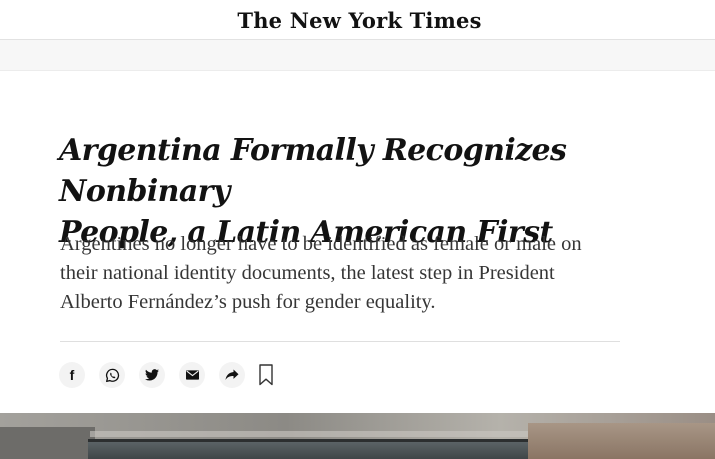 This screenshot has width=715, height=459. I want to click on nyt-logo: The New York Times, so click(359, 20).